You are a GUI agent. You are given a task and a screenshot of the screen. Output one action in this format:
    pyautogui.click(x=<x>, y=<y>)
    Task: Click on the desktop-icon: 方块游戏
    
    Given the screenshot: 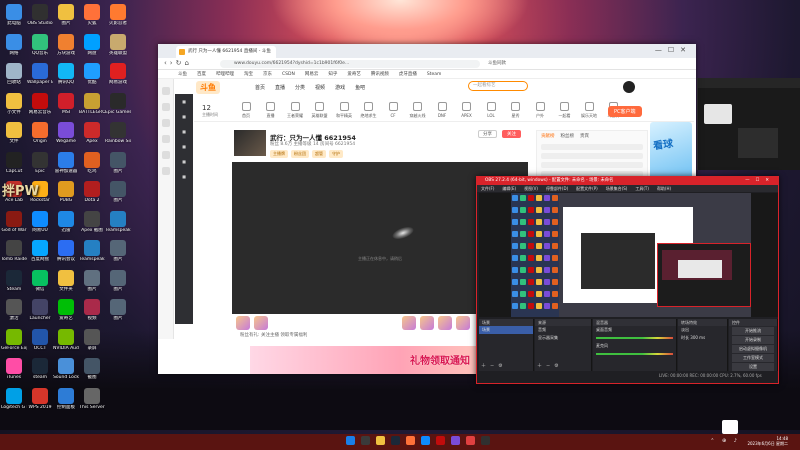 What is the action you would take?
    pyautogui.click(x=66, y=44)
    